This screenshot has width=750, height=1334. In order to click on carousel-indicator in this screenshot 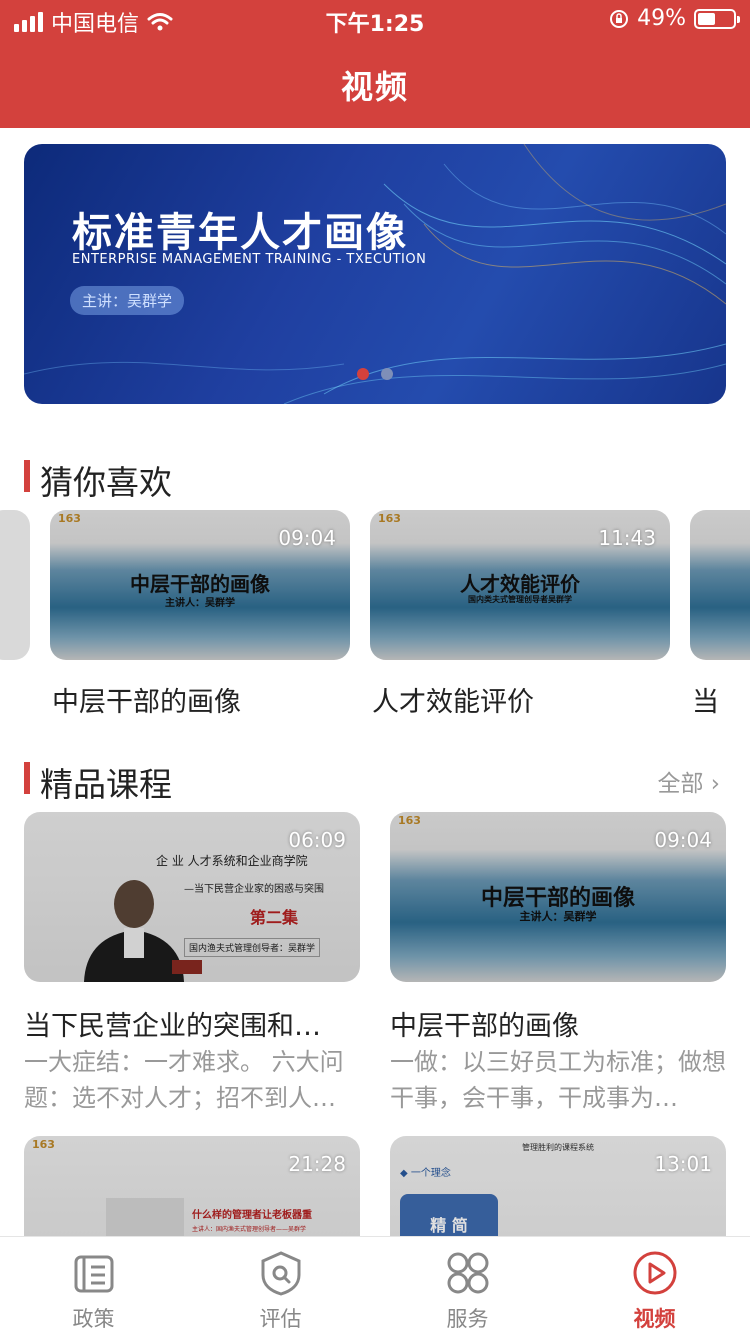, I will do `click(375, 374)`.